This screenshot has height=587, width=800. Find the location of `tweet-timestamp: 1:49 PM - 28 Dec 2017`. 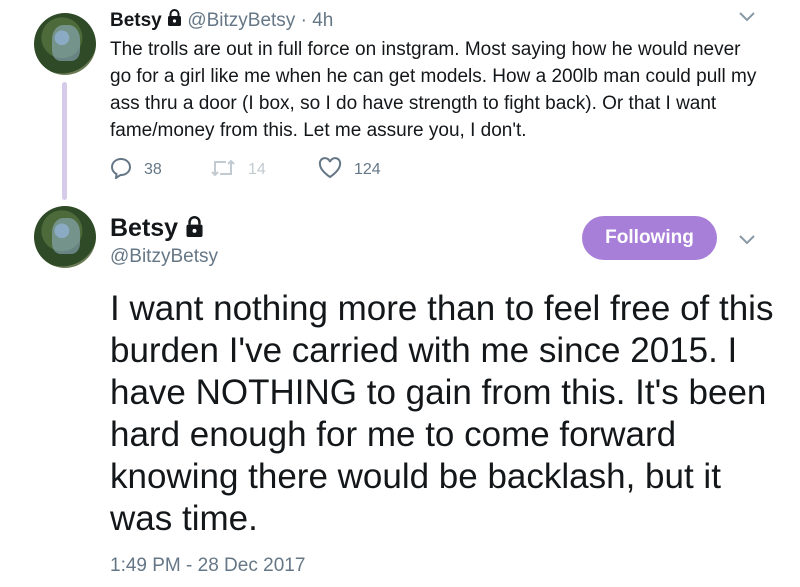

tweet-timestamp: 1:49 PM - 28 Dec 2017 is located at coordinates (207, 566).